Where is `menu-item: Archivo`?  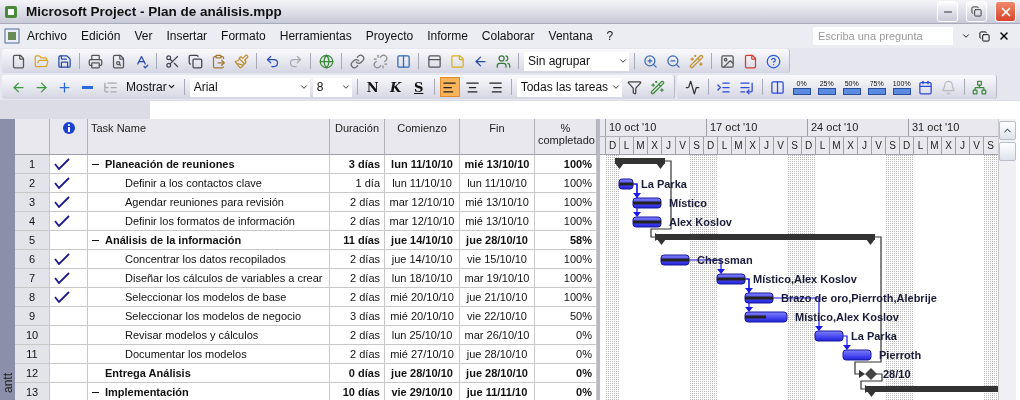
menu-item: Archivo is located at coordinates (47, 36).